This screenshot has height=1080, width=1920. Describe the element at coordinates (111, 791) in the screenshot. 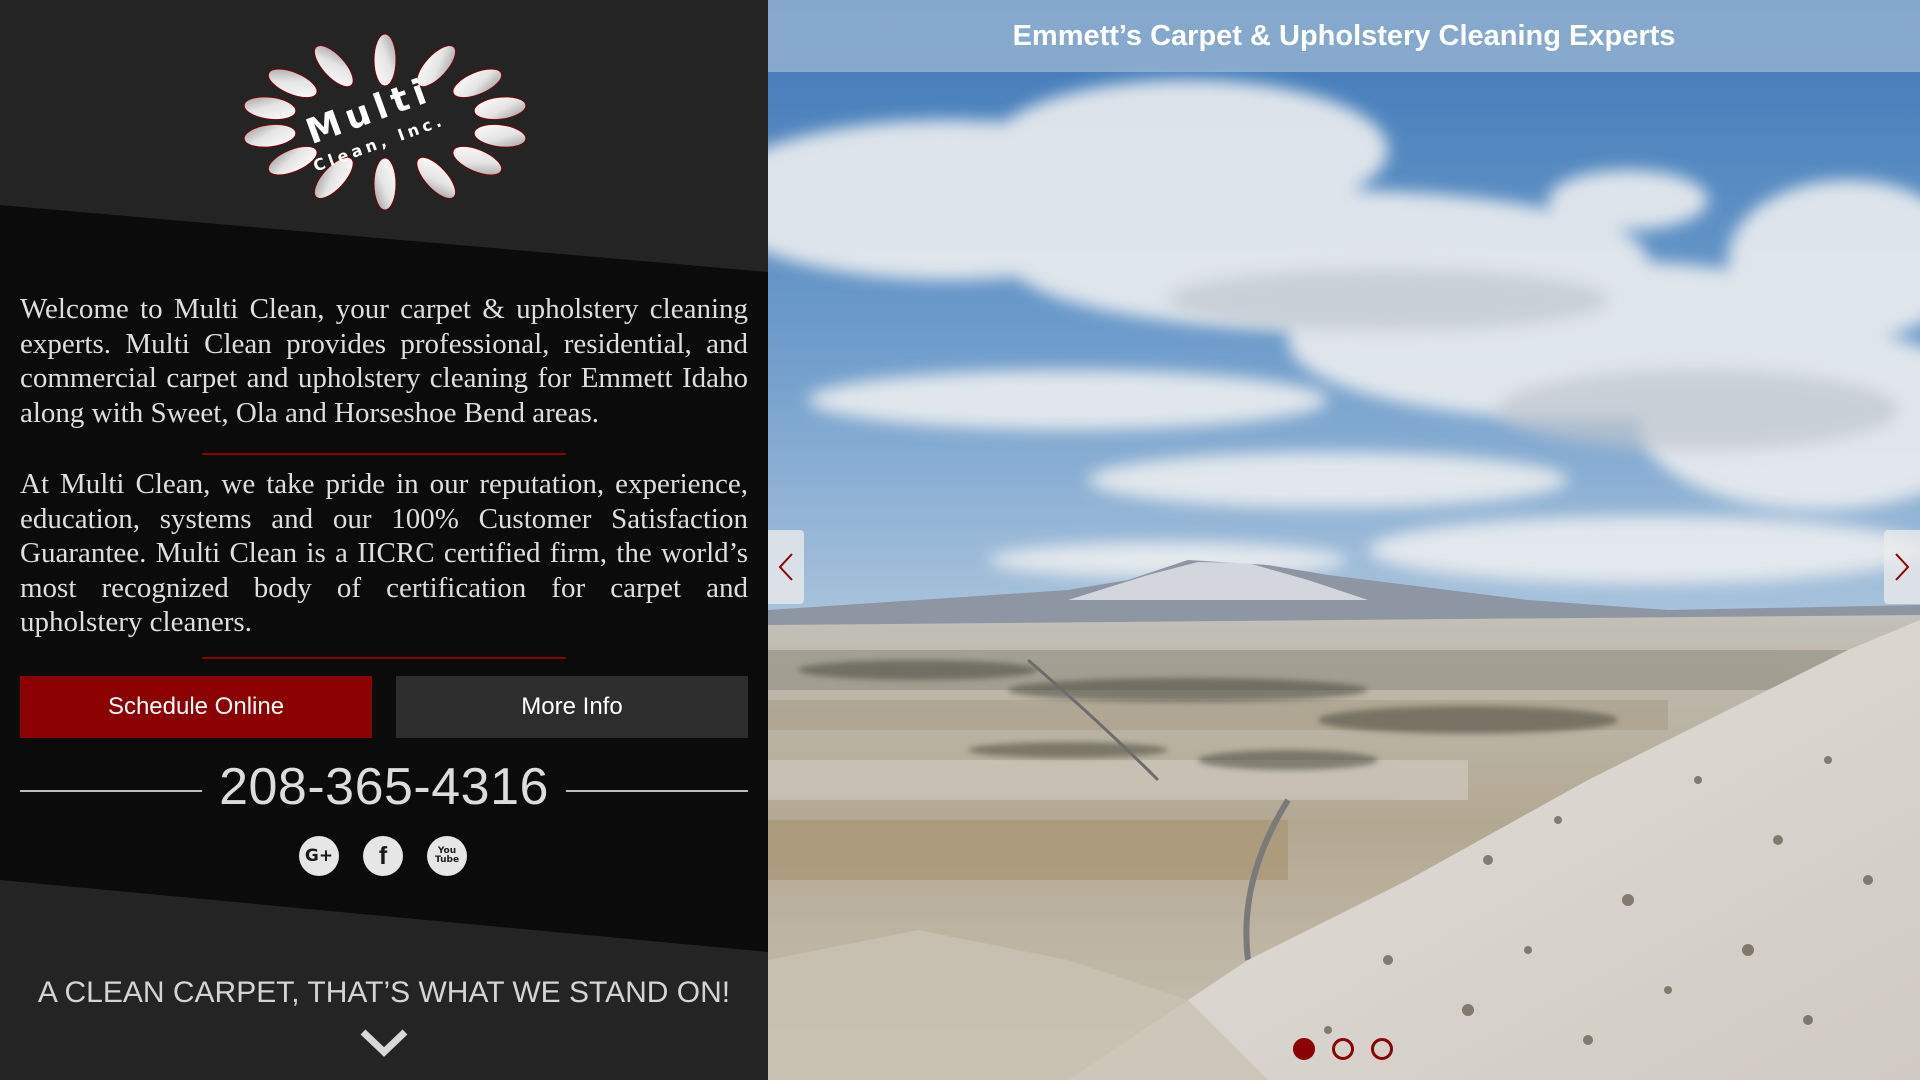

I see `phone-divider-left` at that location.